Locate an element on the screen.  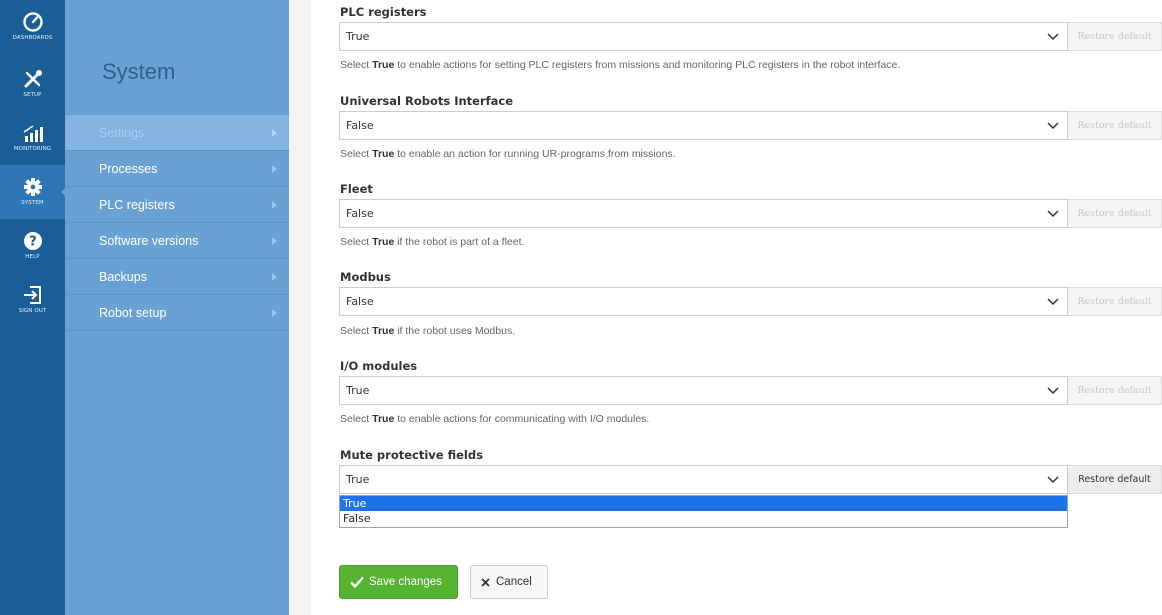
setting-help-text: Select True if the robot uses Modbus. is located at coordinates (428, 331).